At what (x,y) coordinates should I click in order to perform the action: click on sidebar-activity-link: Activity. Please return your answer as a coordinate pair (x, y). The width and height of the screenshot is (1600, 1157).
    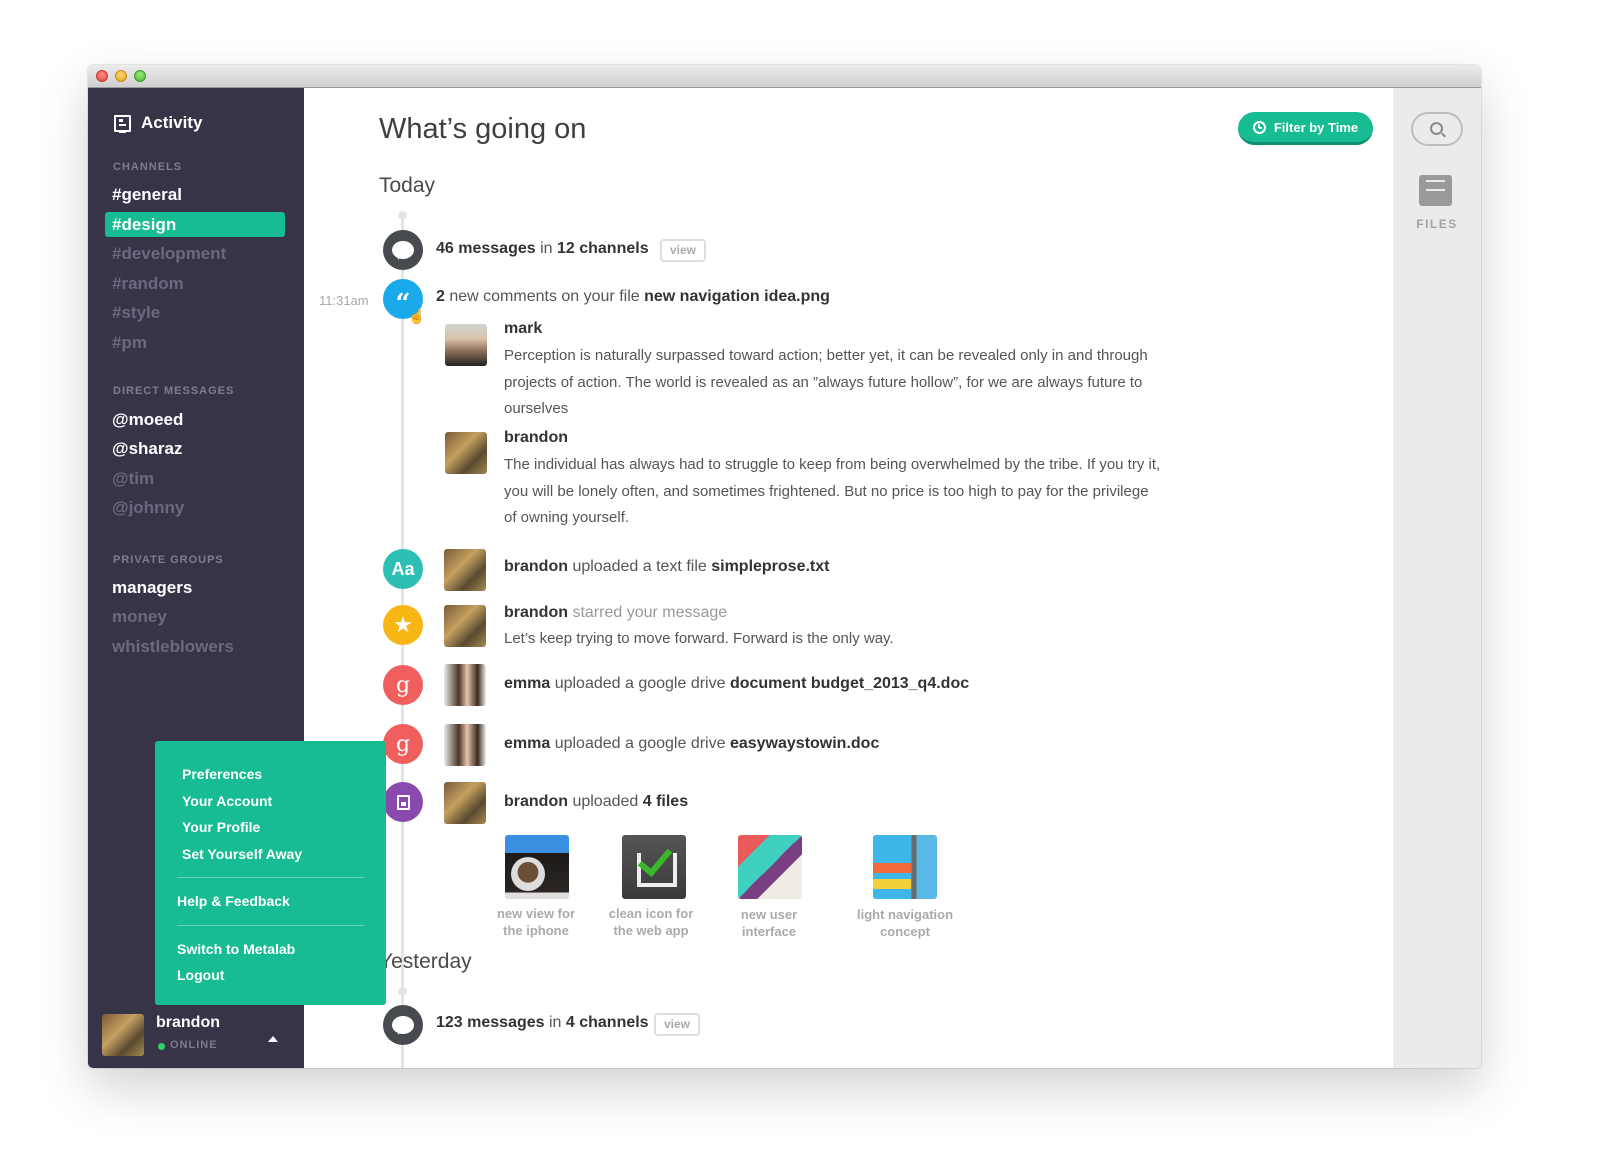
    Looking at the image, I should click on (158, 123).